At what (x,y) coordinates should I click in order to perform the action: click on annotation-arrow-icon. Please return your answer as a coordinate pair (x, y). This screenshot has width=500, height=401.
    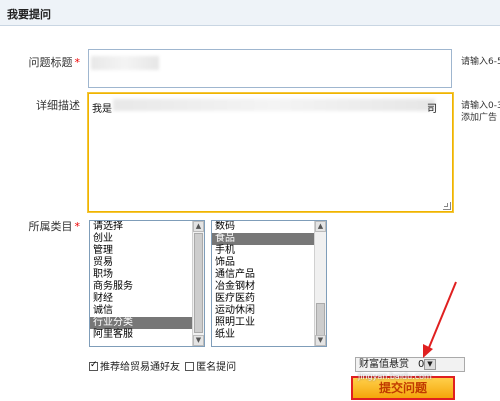
    Looking at the image, I should click on (440, 319).